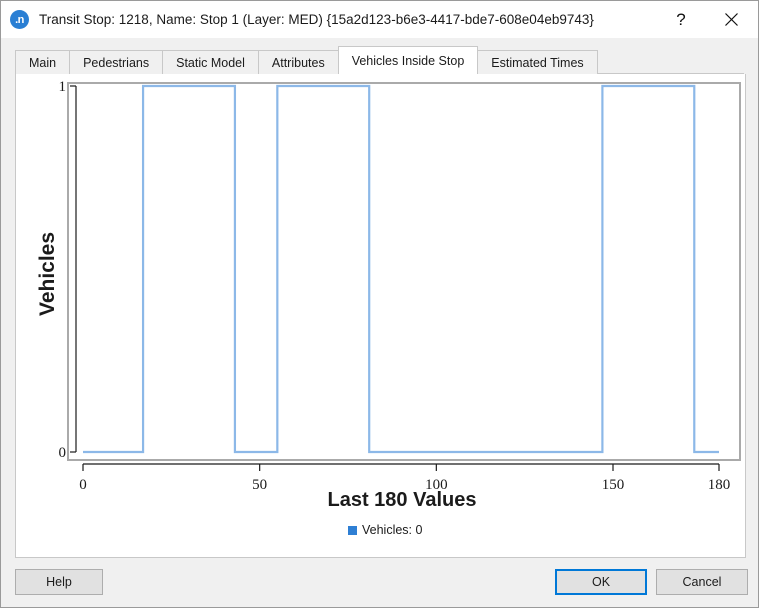  I want to click on tab-attributes: Attributes, so click(298, 62).